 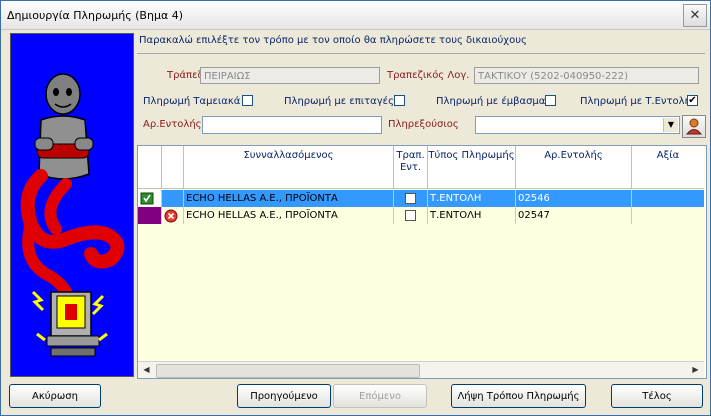 What do you see at coordinates (146, 370) in the screenshot?
I see `scroll-left-icon: ◀` at bounding box center [146, 370].